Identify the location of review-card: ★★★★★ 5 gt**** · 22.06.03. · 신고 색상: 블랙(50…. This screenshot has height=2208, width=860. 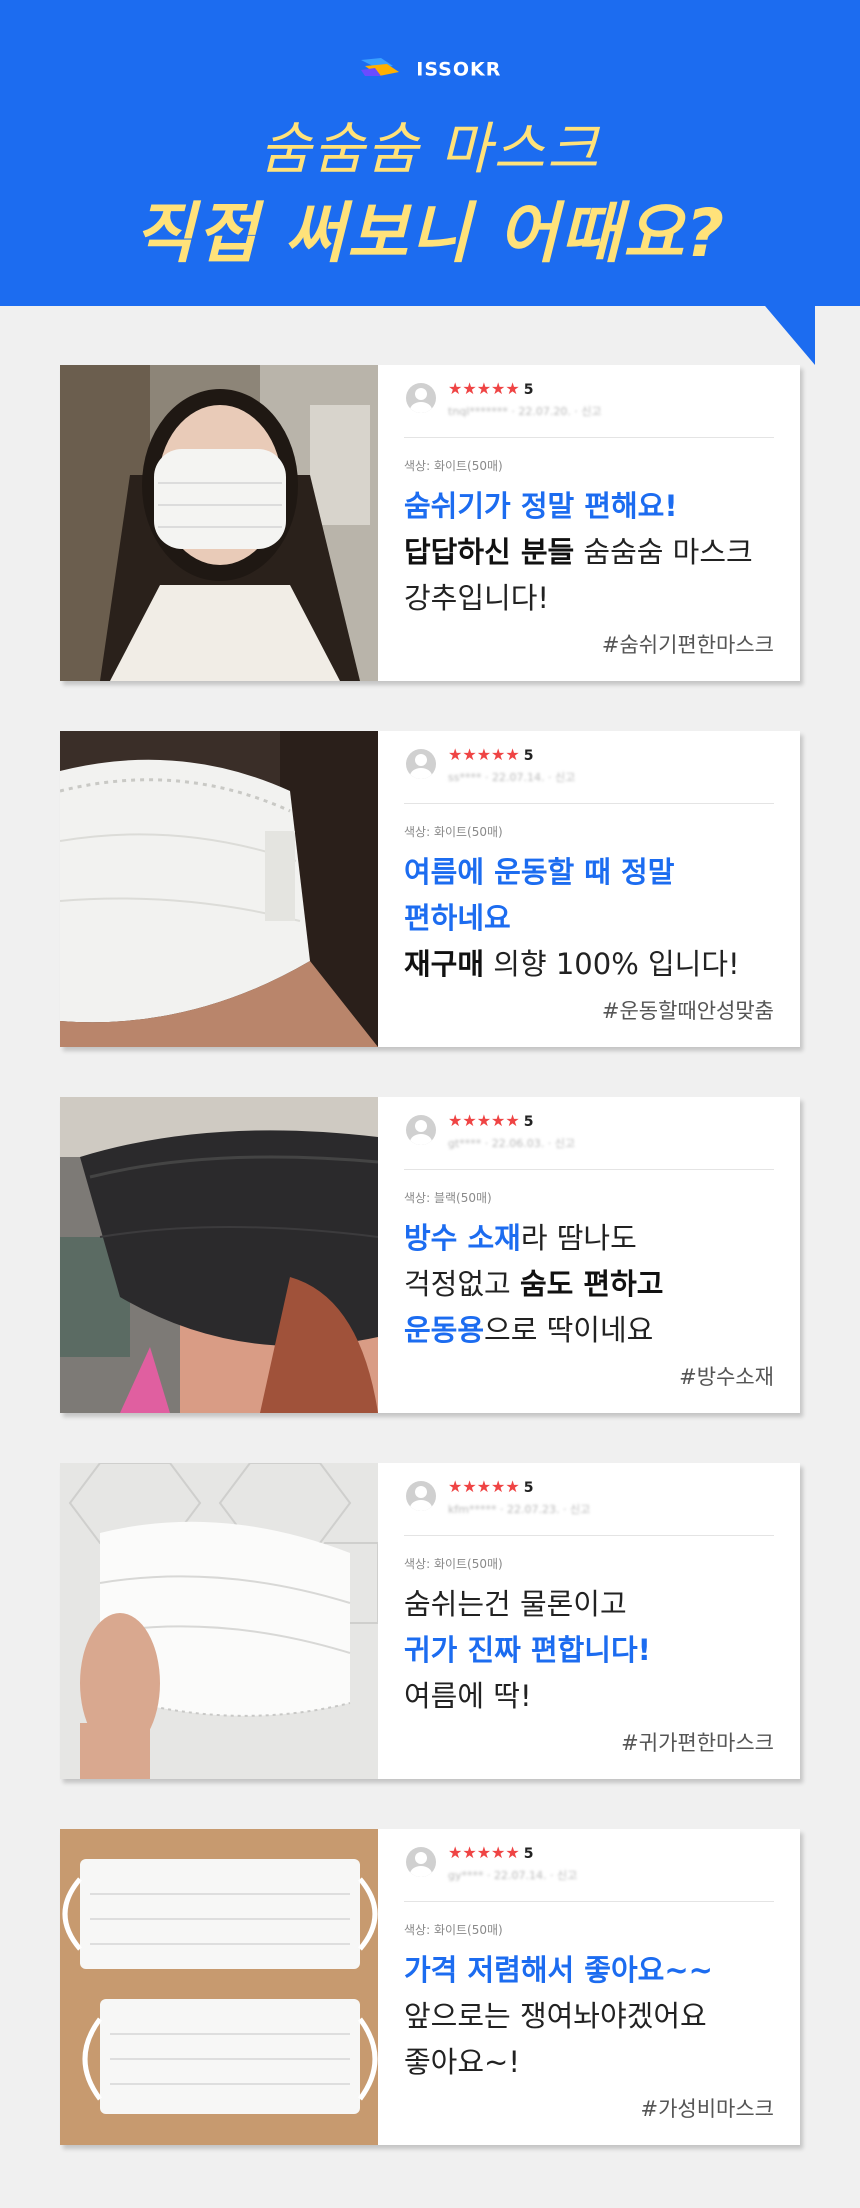
(430, 1255).